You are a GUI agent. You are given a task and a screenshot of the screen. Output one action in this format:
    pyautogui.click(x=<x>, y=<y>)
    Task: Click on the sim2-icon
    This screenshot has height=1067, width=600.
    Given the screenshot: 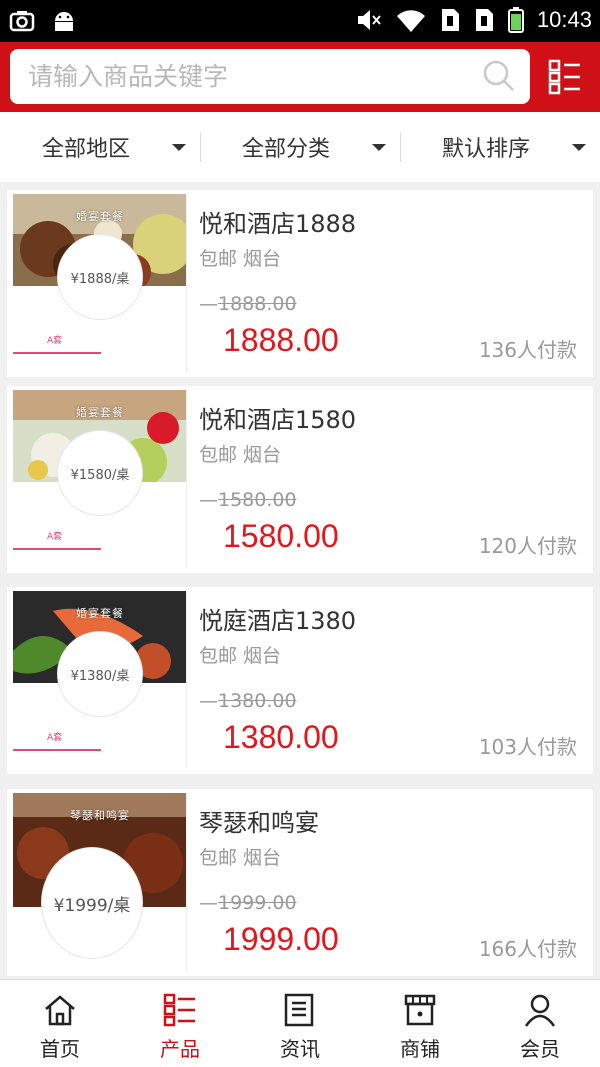 What is the action you would take?
    pyautogui.click(x=484, y=20)
    